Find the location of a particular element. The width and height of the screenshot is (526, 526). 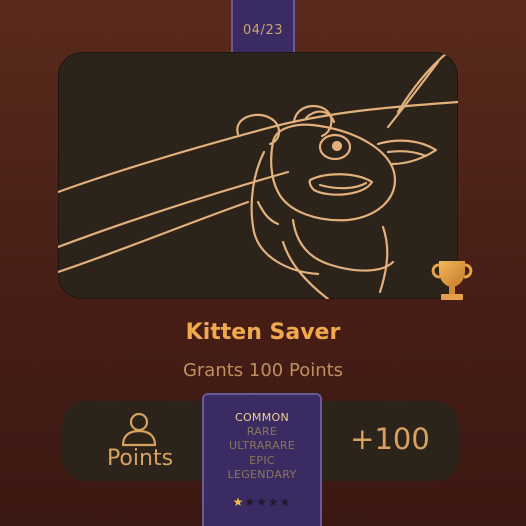

progress-counter-tag: 04/23 is located at coordinates (263, 29).